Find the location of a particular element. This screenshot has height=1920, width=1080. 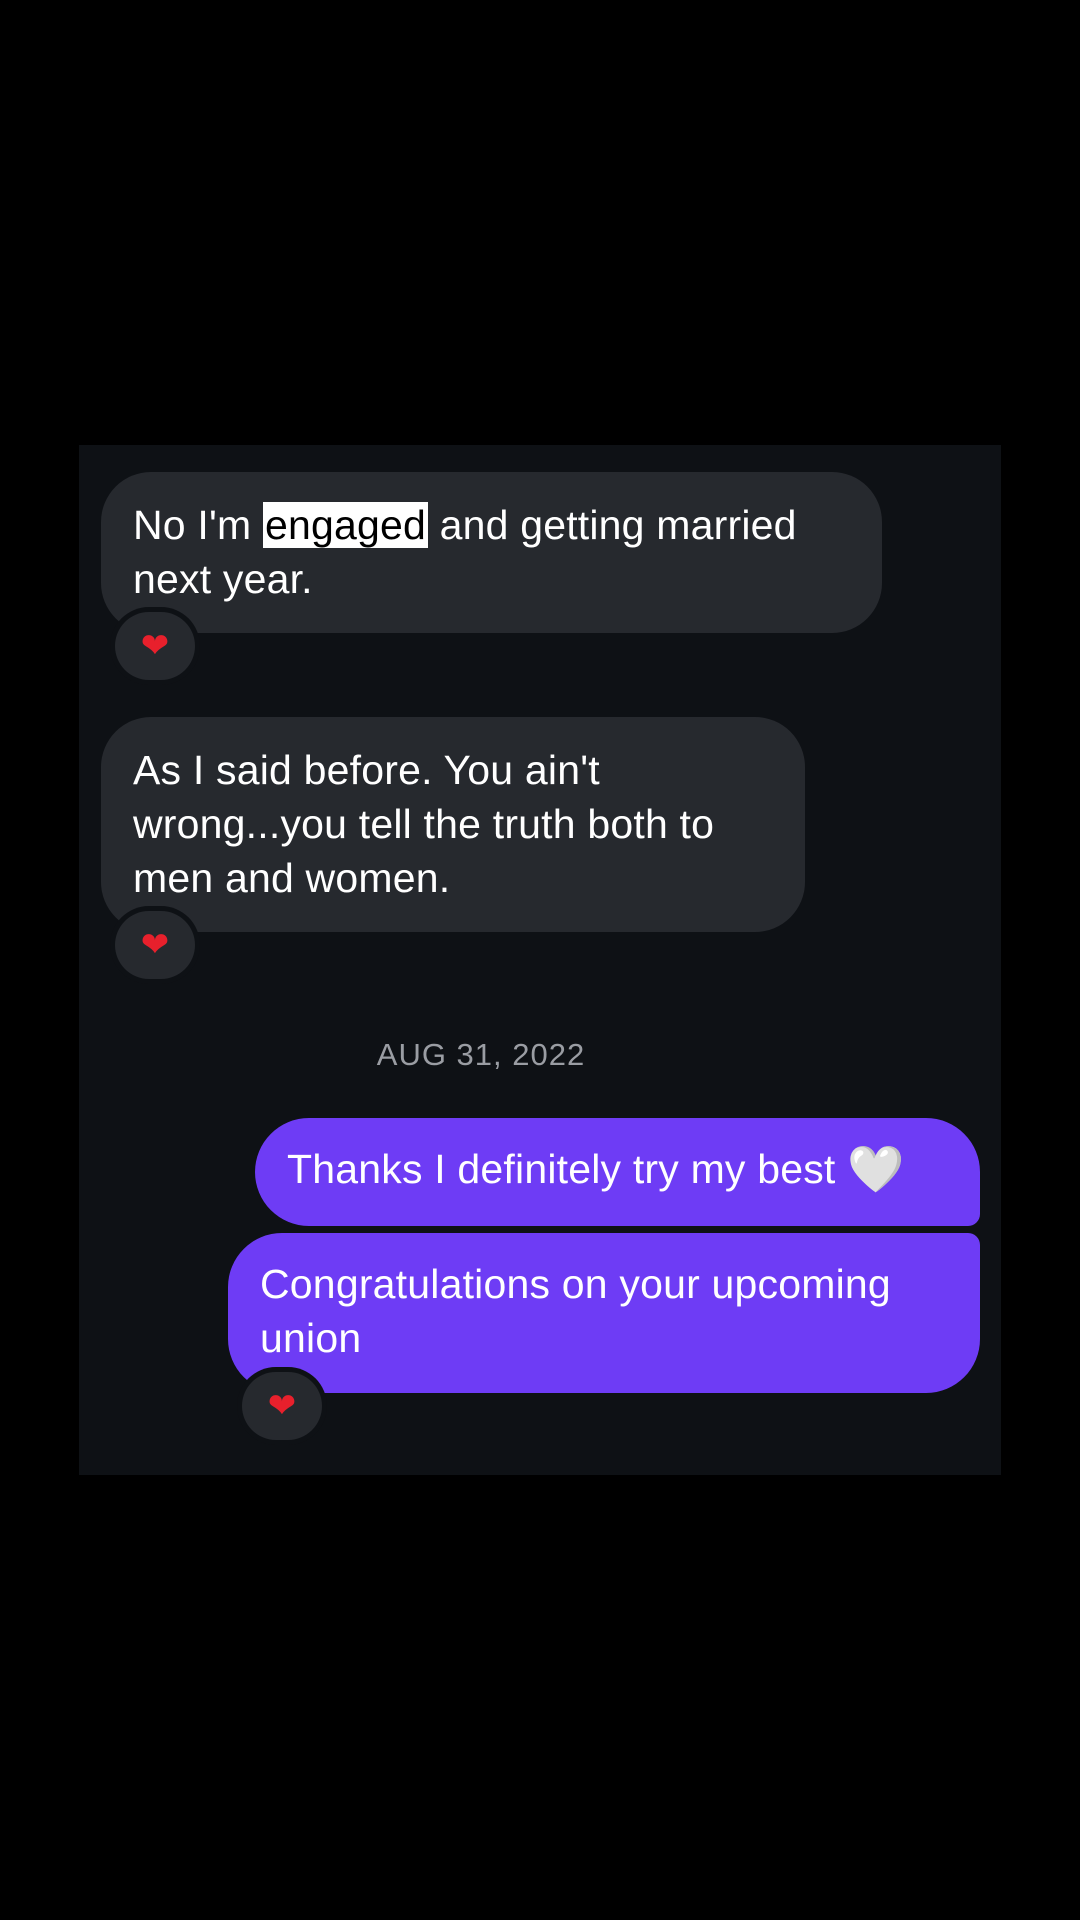

date-separator: AUG 31, 2022 is located at coordinates (481, 1054).